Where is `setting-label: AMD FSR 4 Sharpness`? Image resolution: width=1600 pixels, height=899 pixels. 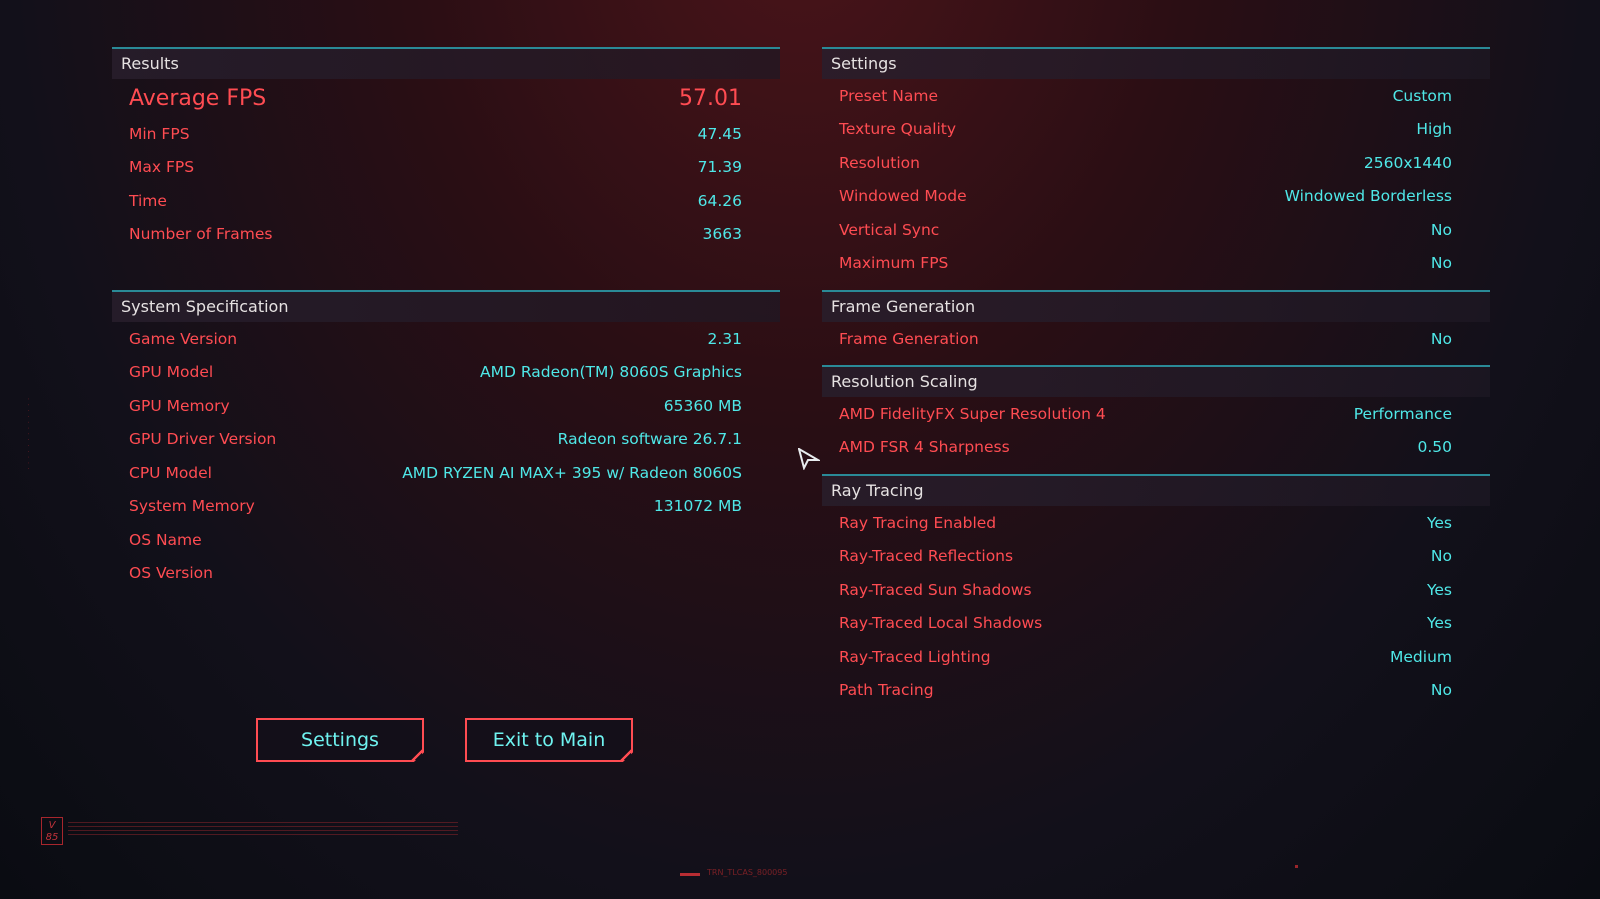 setting-label: AMD FSR 4 Sharpness is located at coordinates (924, 447).